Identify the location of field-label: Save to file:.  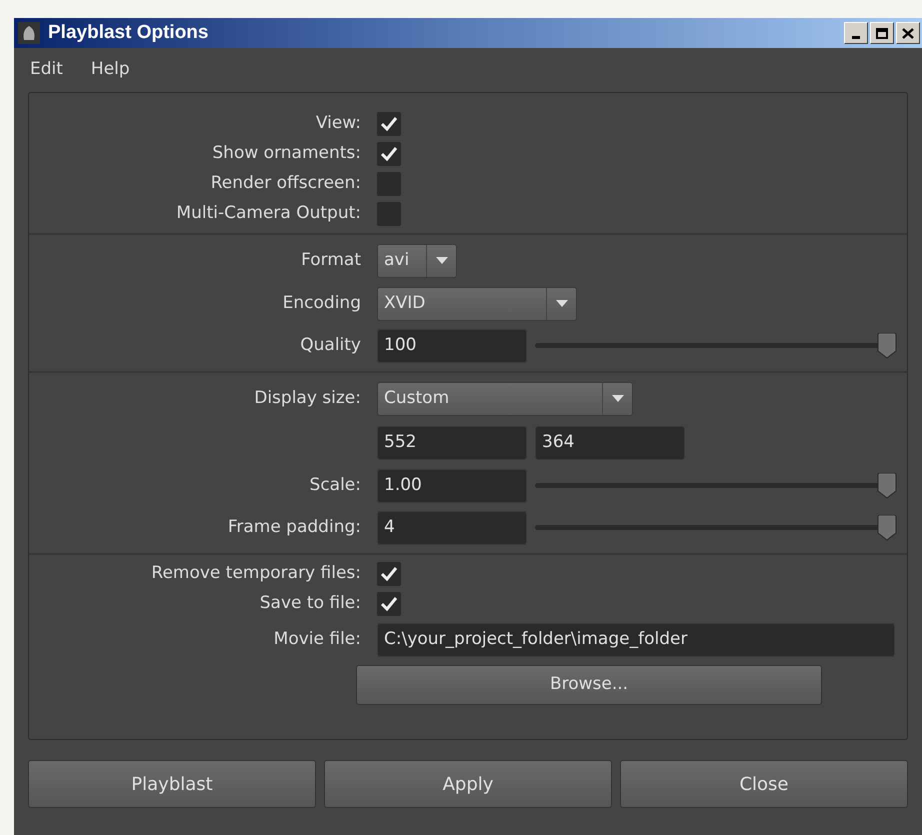
(310, 604).